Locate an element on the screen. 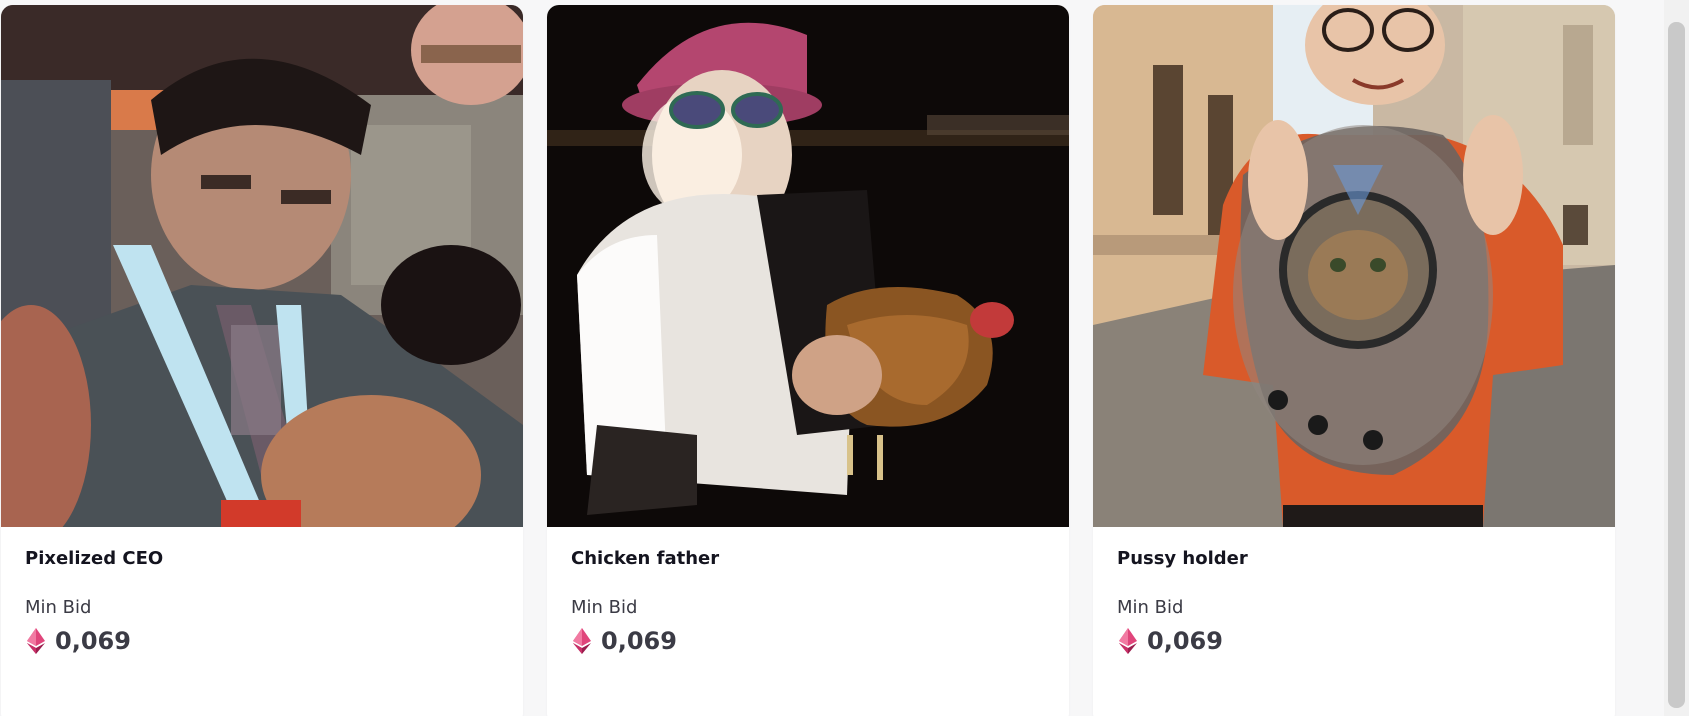 Image resolution: width=1689 pixels, height=716 pixels. nft-card-title: Chicken father is located at coordinates (645, 558).